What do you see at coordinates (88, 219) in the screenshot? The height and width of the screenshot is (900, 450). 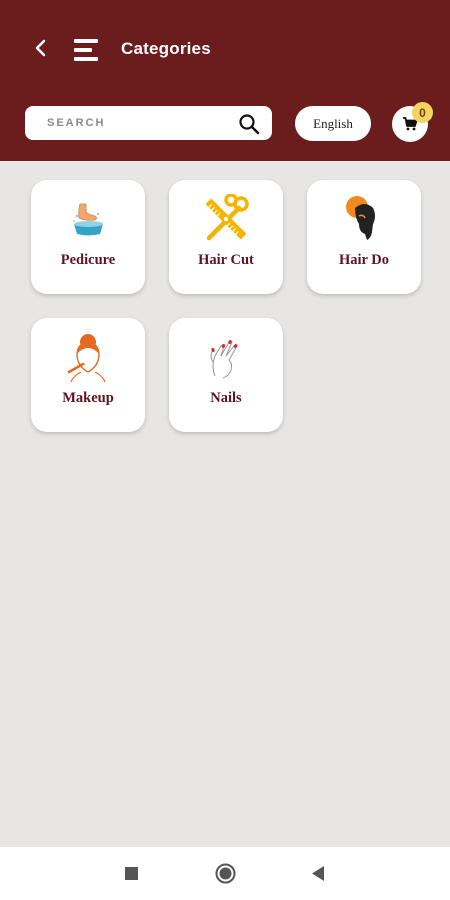 I see `pedicure-icon` at bounding box center [88, 219].